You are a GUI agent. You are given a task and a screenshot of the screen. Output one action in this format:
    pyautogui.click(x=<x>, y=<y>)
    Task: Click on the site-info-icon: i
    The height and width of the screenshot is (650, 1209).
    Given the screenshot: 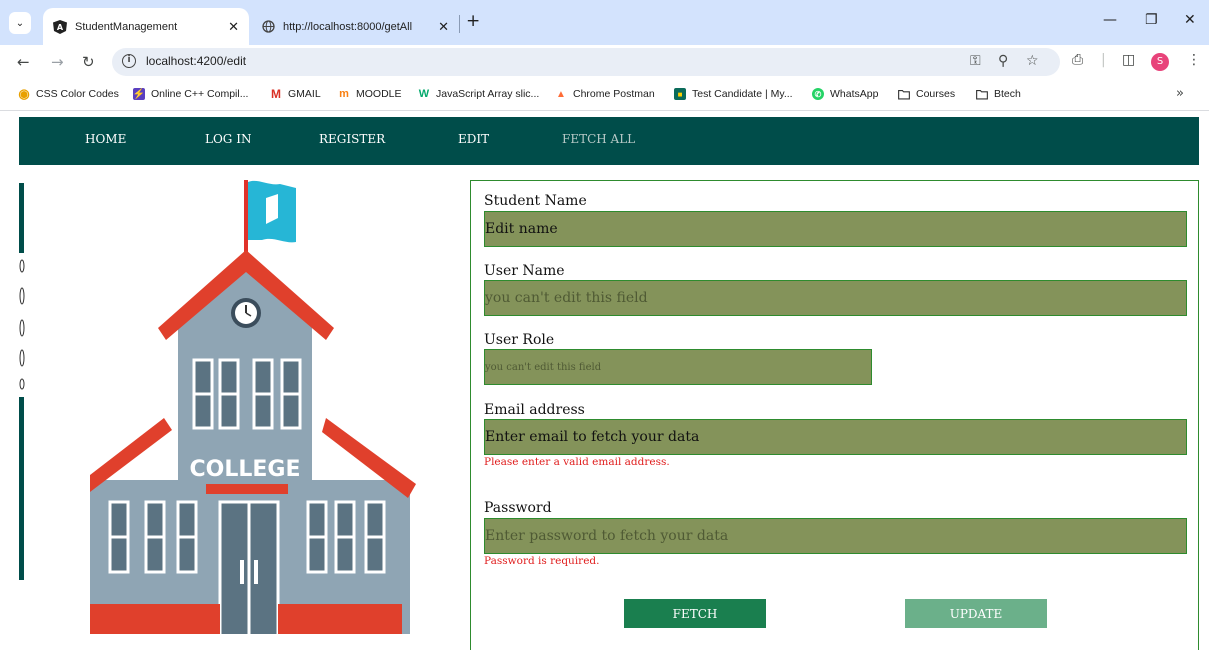 What is the action you would take?
    pyautogui.click(x=129, y=61)
    